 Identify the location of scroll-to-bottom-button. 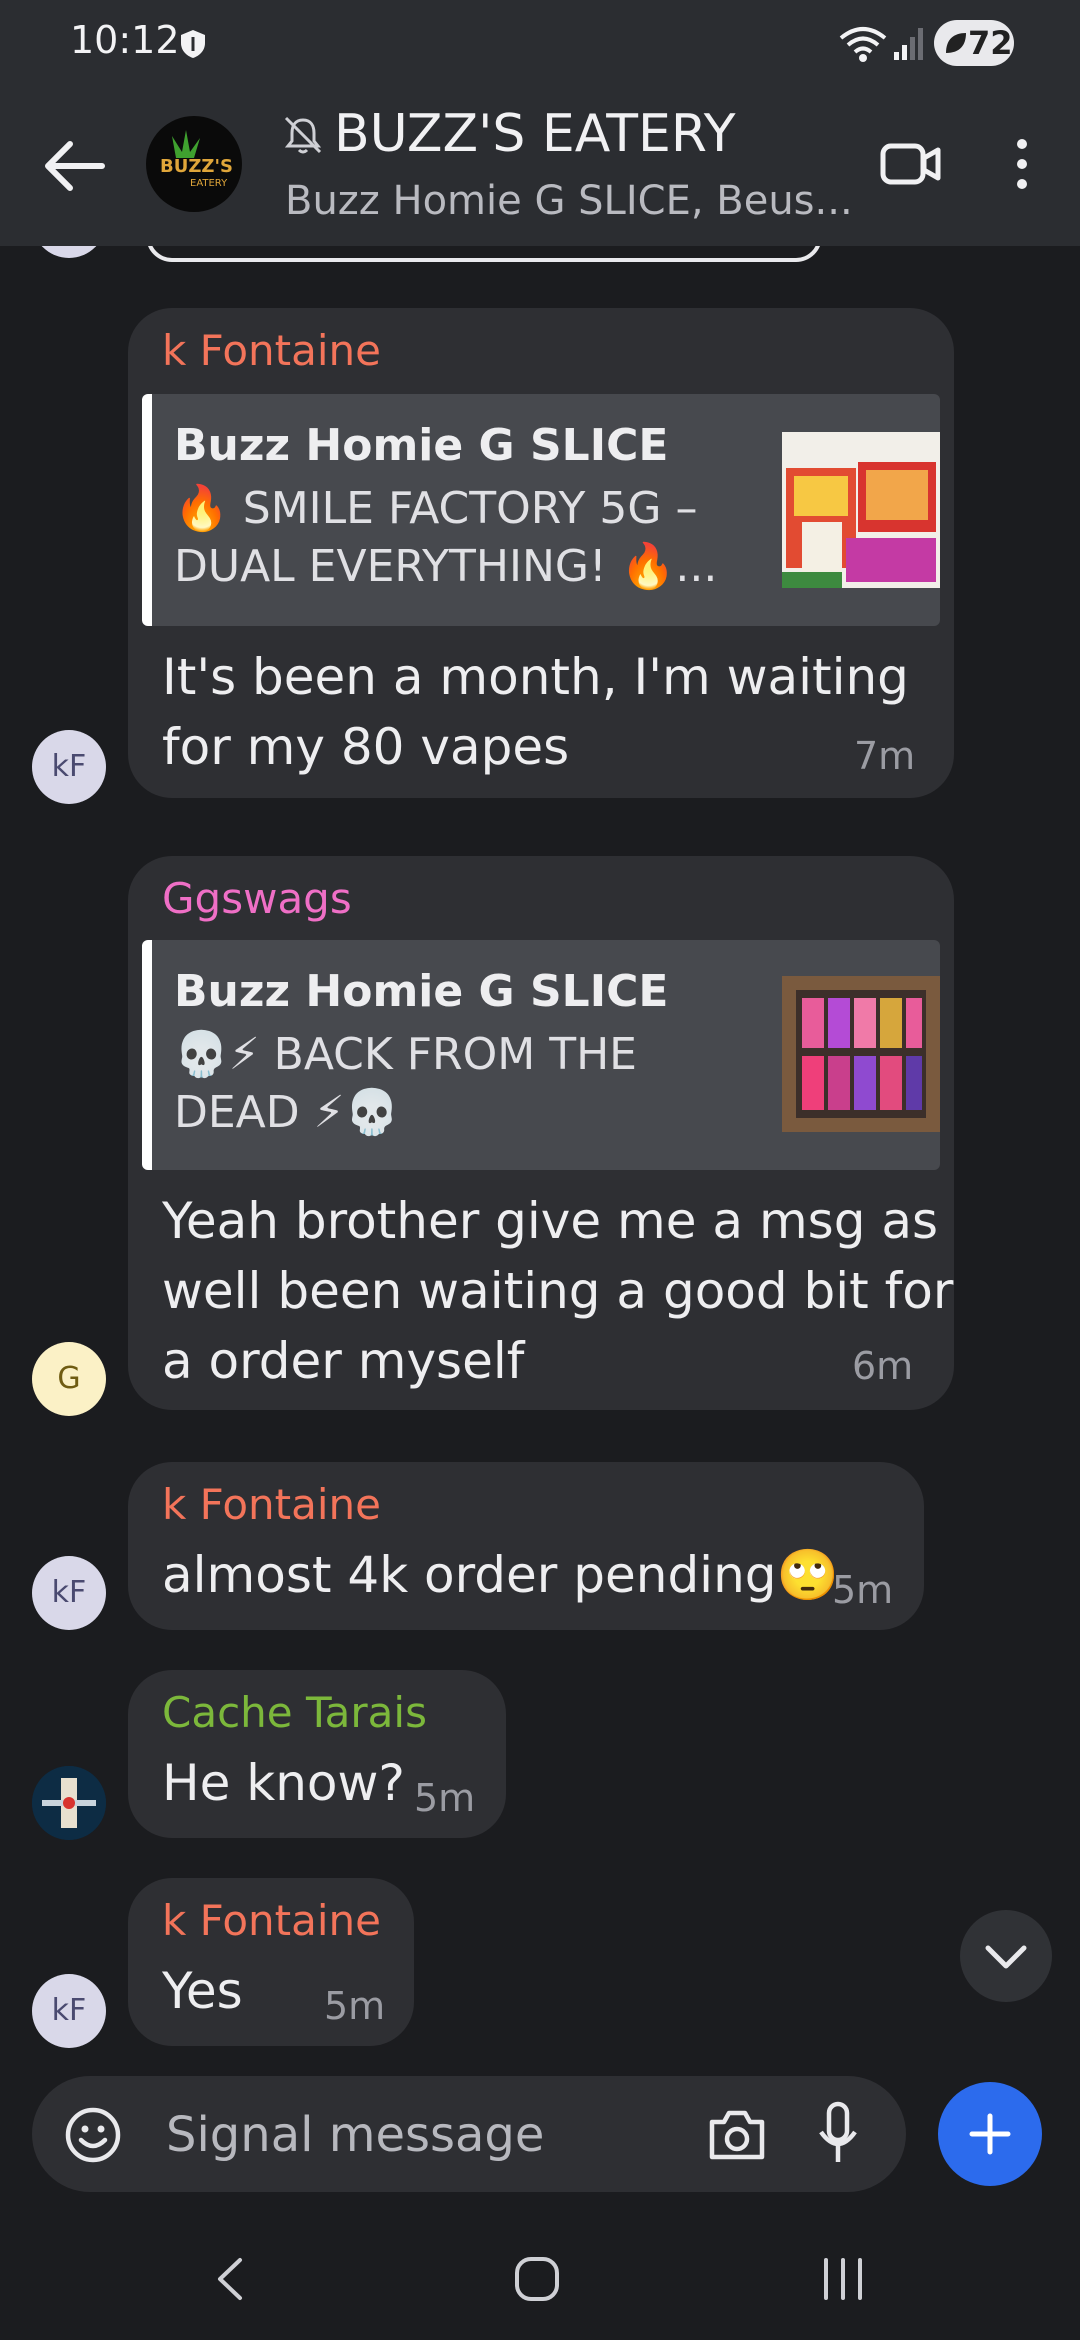
(1006, 1956).